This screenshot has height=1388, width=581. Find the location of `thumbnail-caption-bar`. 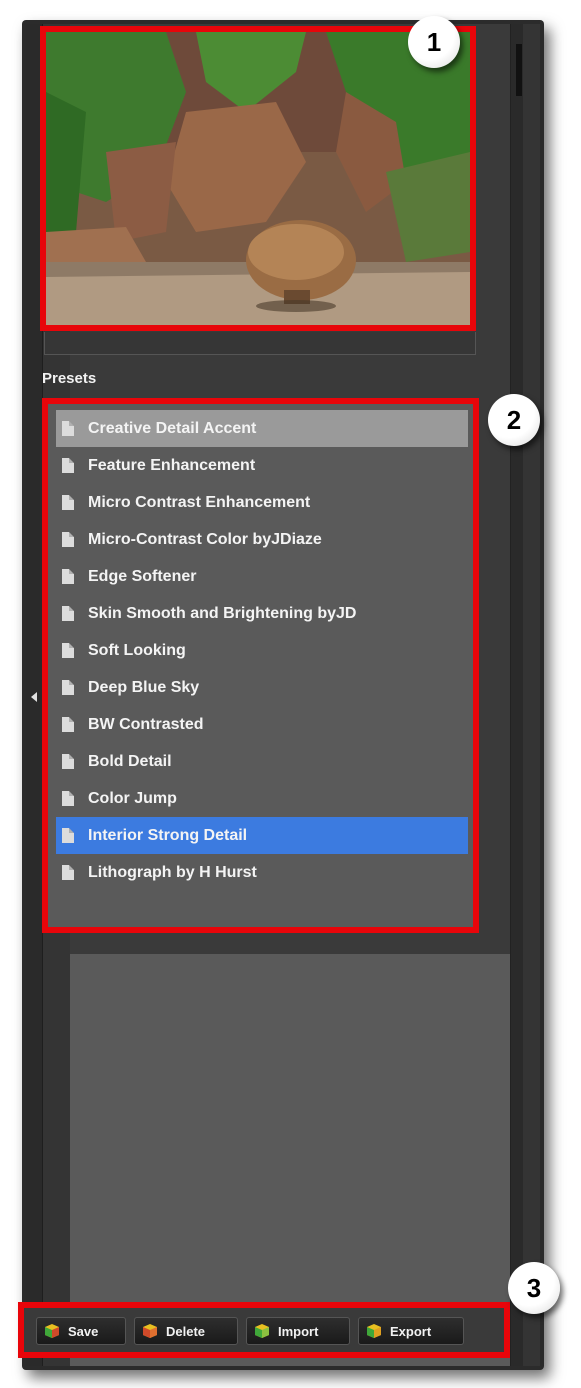

thumbnail-caption-bar is located at coordinates (260, 343).